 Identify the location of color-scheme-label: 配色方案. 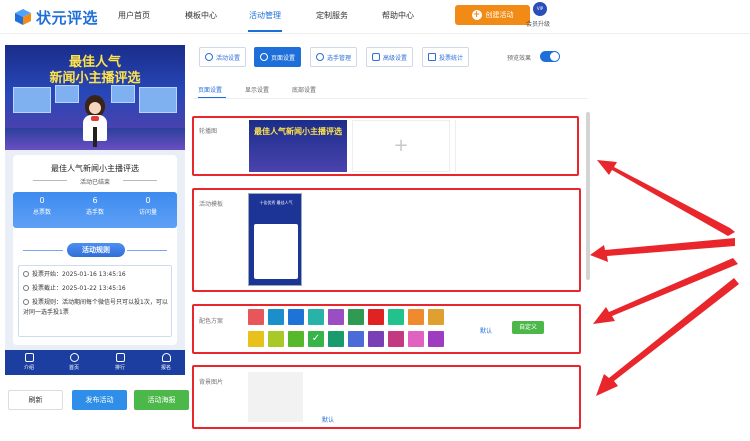
(211, 321).